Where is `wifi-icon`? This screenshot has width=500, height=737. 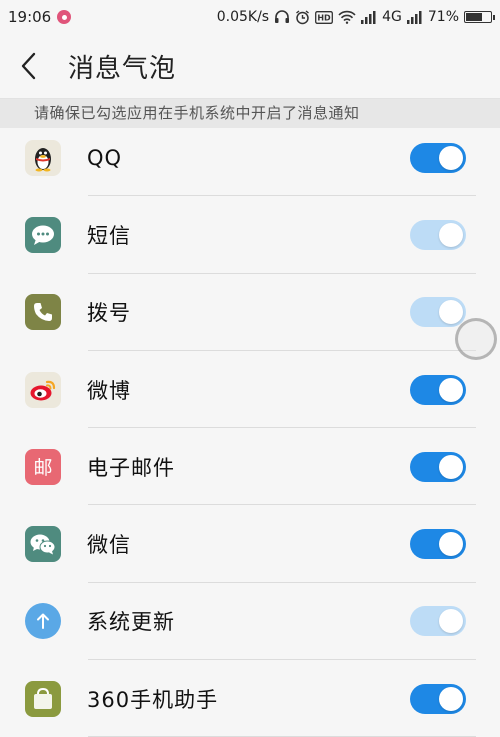
wifi-icon is located at coordinates (347, 17).